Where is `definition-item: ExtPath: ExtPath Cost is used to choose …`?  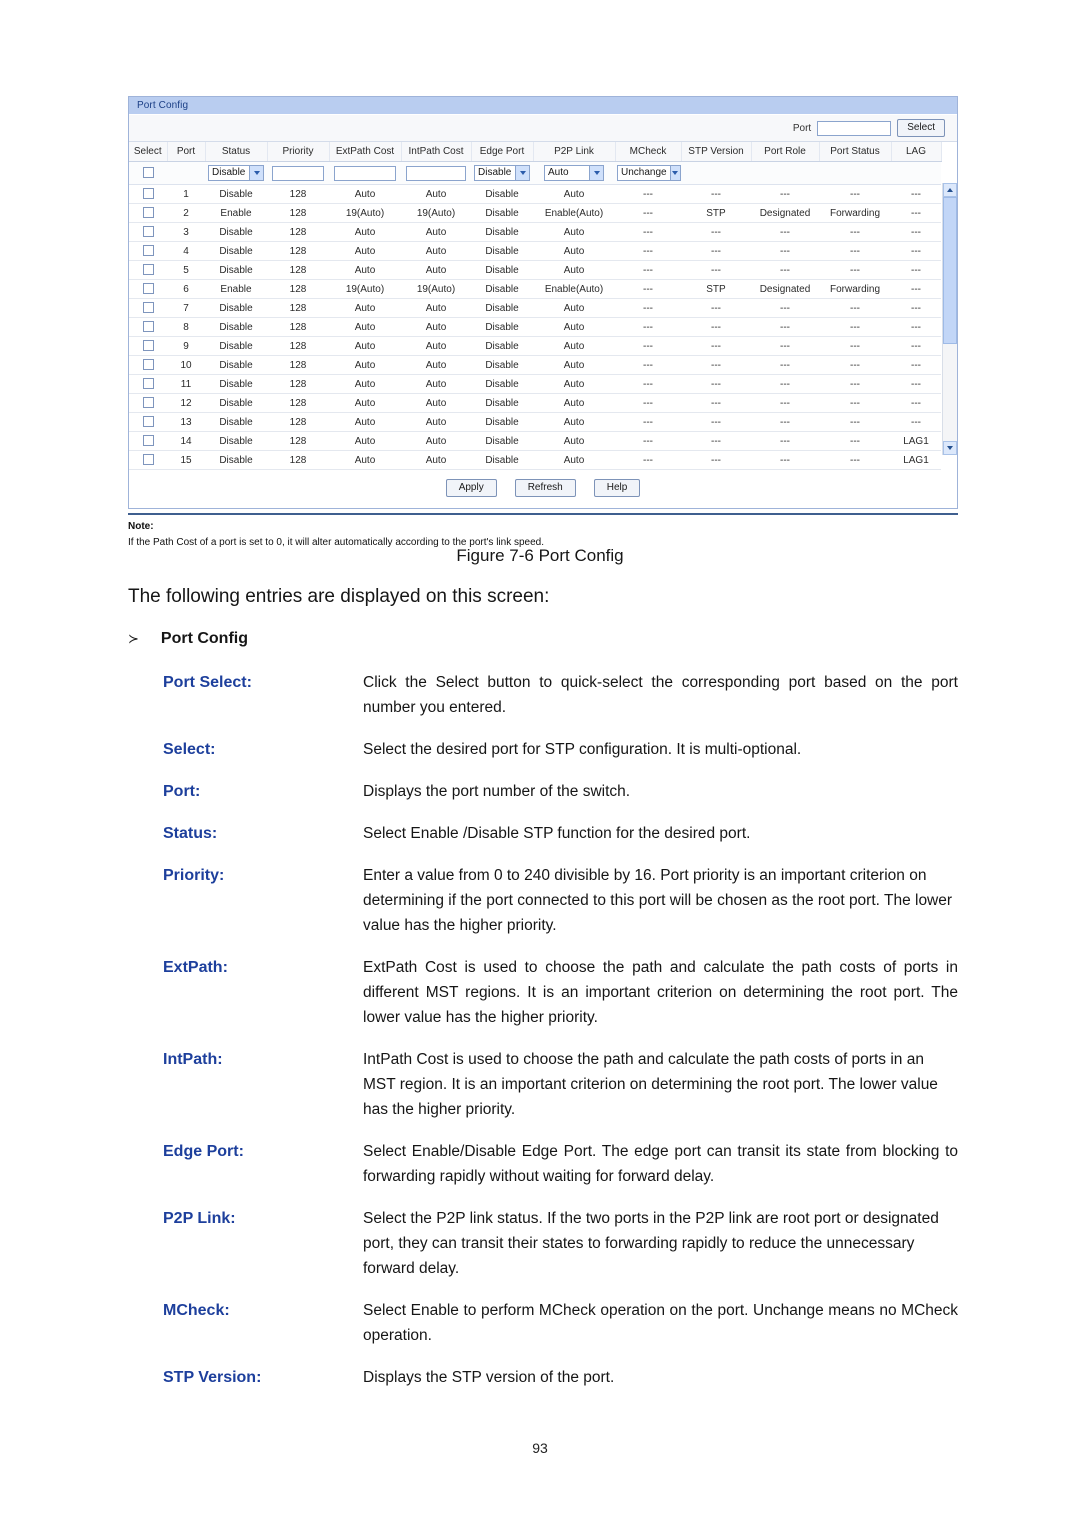 definition-item: ExtPath: ExtPath Cost is used to choose … is located at coordinates (560, 992).